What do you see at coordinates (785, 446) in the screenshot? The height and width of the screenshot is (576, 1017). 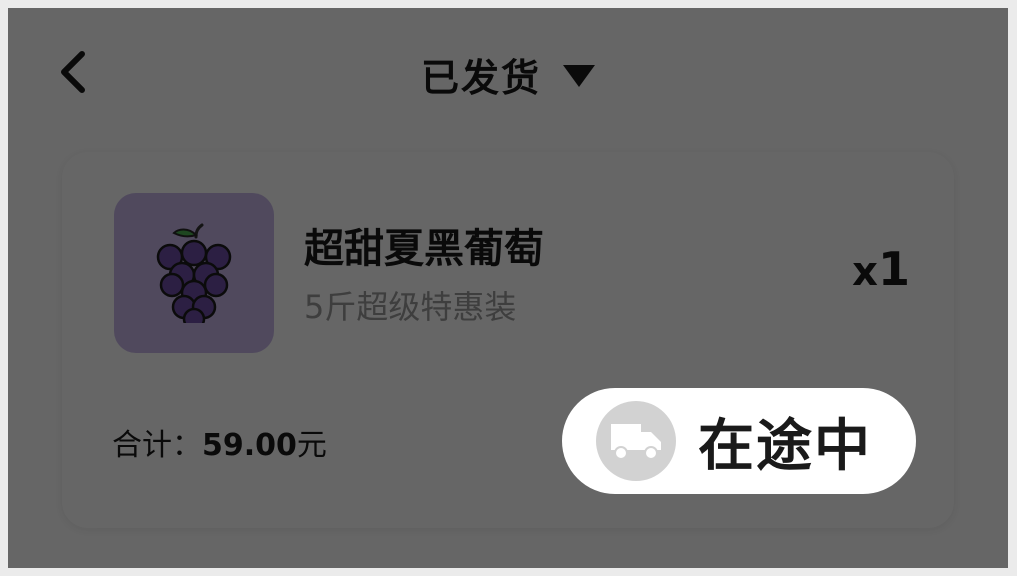 I see `status-label: 在途中` at bounding box center [785, 446].